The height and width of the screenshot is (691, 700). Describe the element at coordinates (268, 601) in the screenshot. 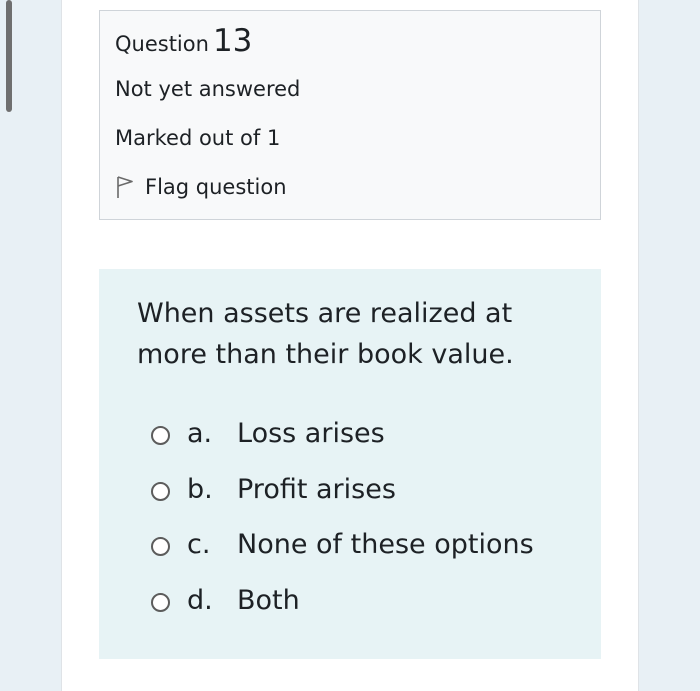

I see `option-text: Both` at that location.